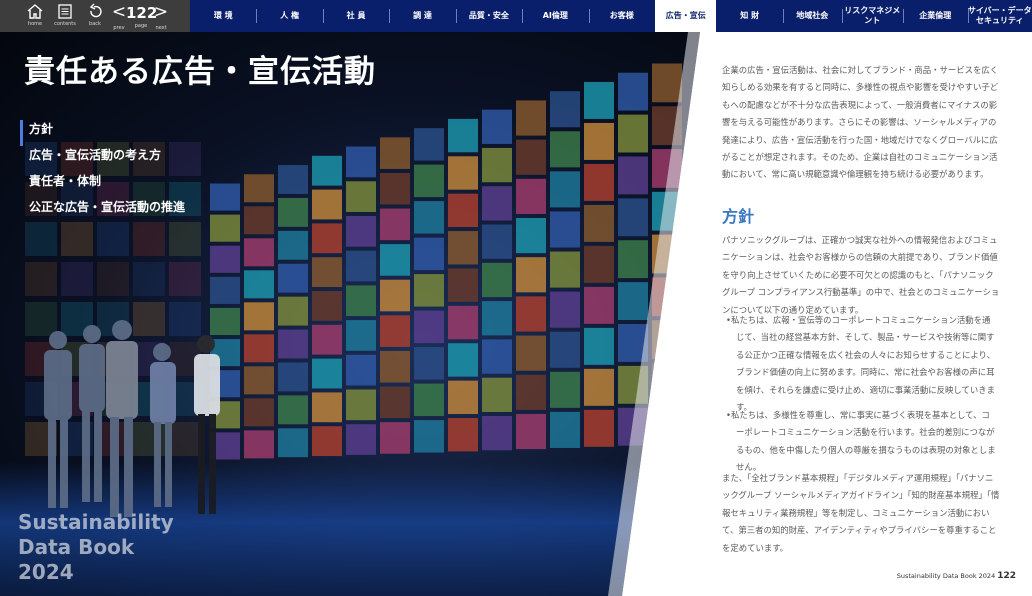 This screenshot has width=1032, height=596. What do you see at coordinates (46, 572) in the screenshot?
I see `book-title-line3: 2024` at bounding box center [46, 572].